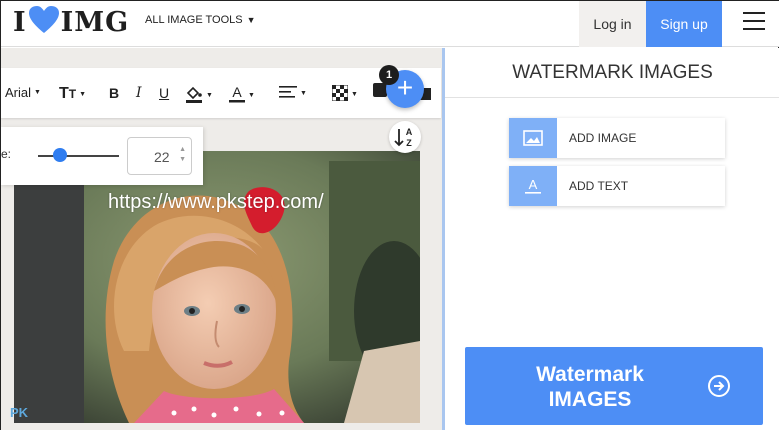  Describe the element at coordinates (216, 202) in the screenshot. I see `watermark-text-layer: https://www.pkstep.com/` at that location.